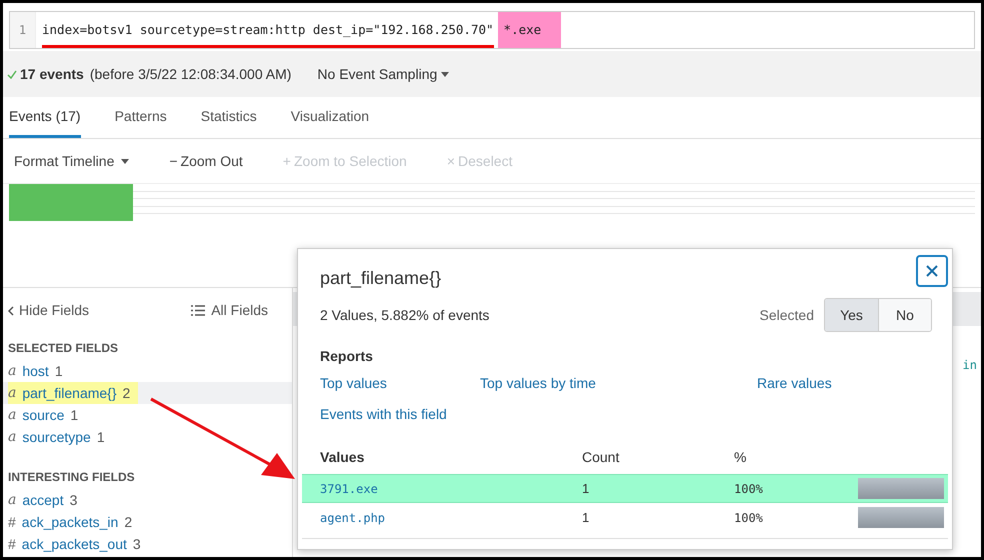 Image resolution: width=984 pixels, height=560 pixels. What do you see at coordinates (969, 365) in the screenshot?
I see `event-text: in` at bounding box center [969, 365].